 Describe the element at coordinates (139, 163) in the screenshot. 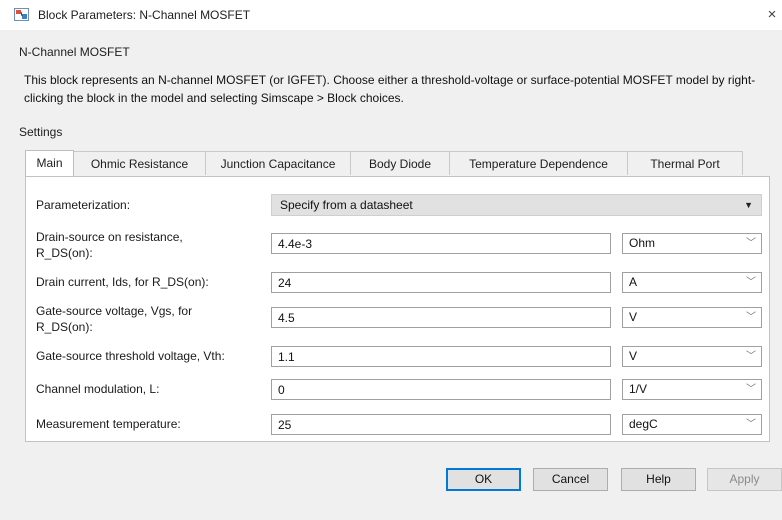

I see `tab-ohmic-resistance: Ohmic Resistance` at that location.